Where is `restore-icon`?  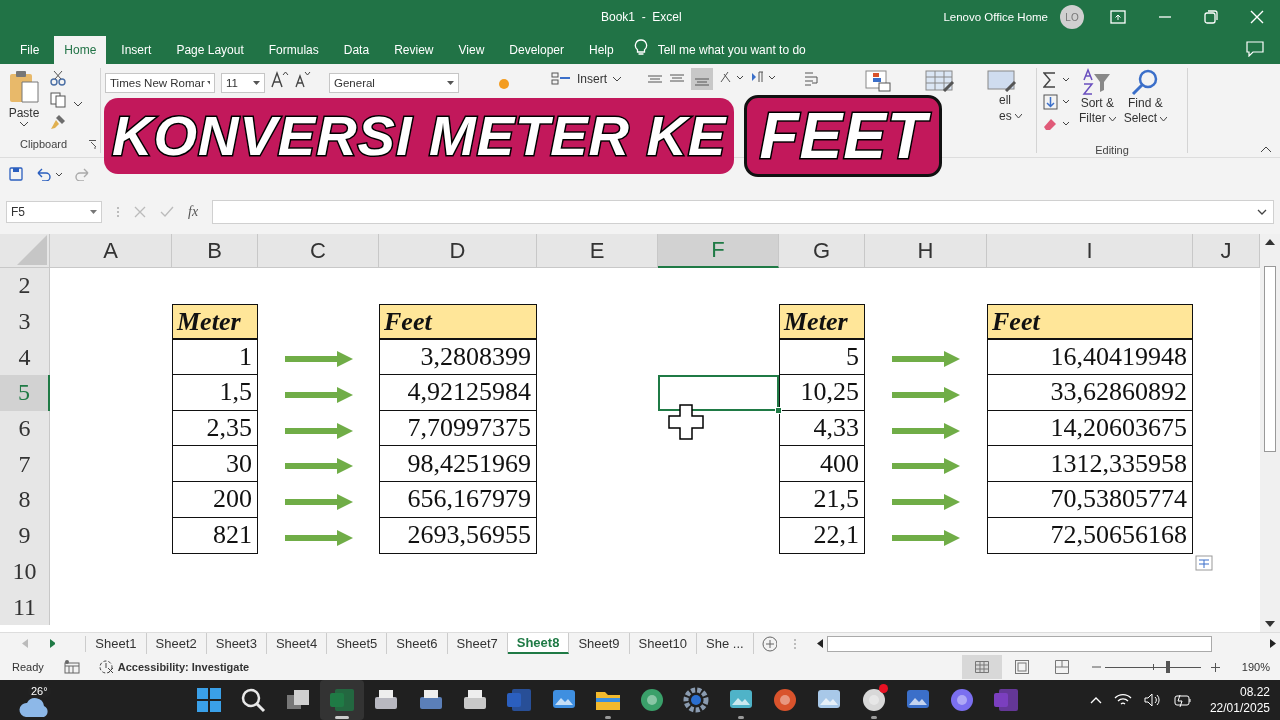
restore-icon is located at coordinates (1211, 17).